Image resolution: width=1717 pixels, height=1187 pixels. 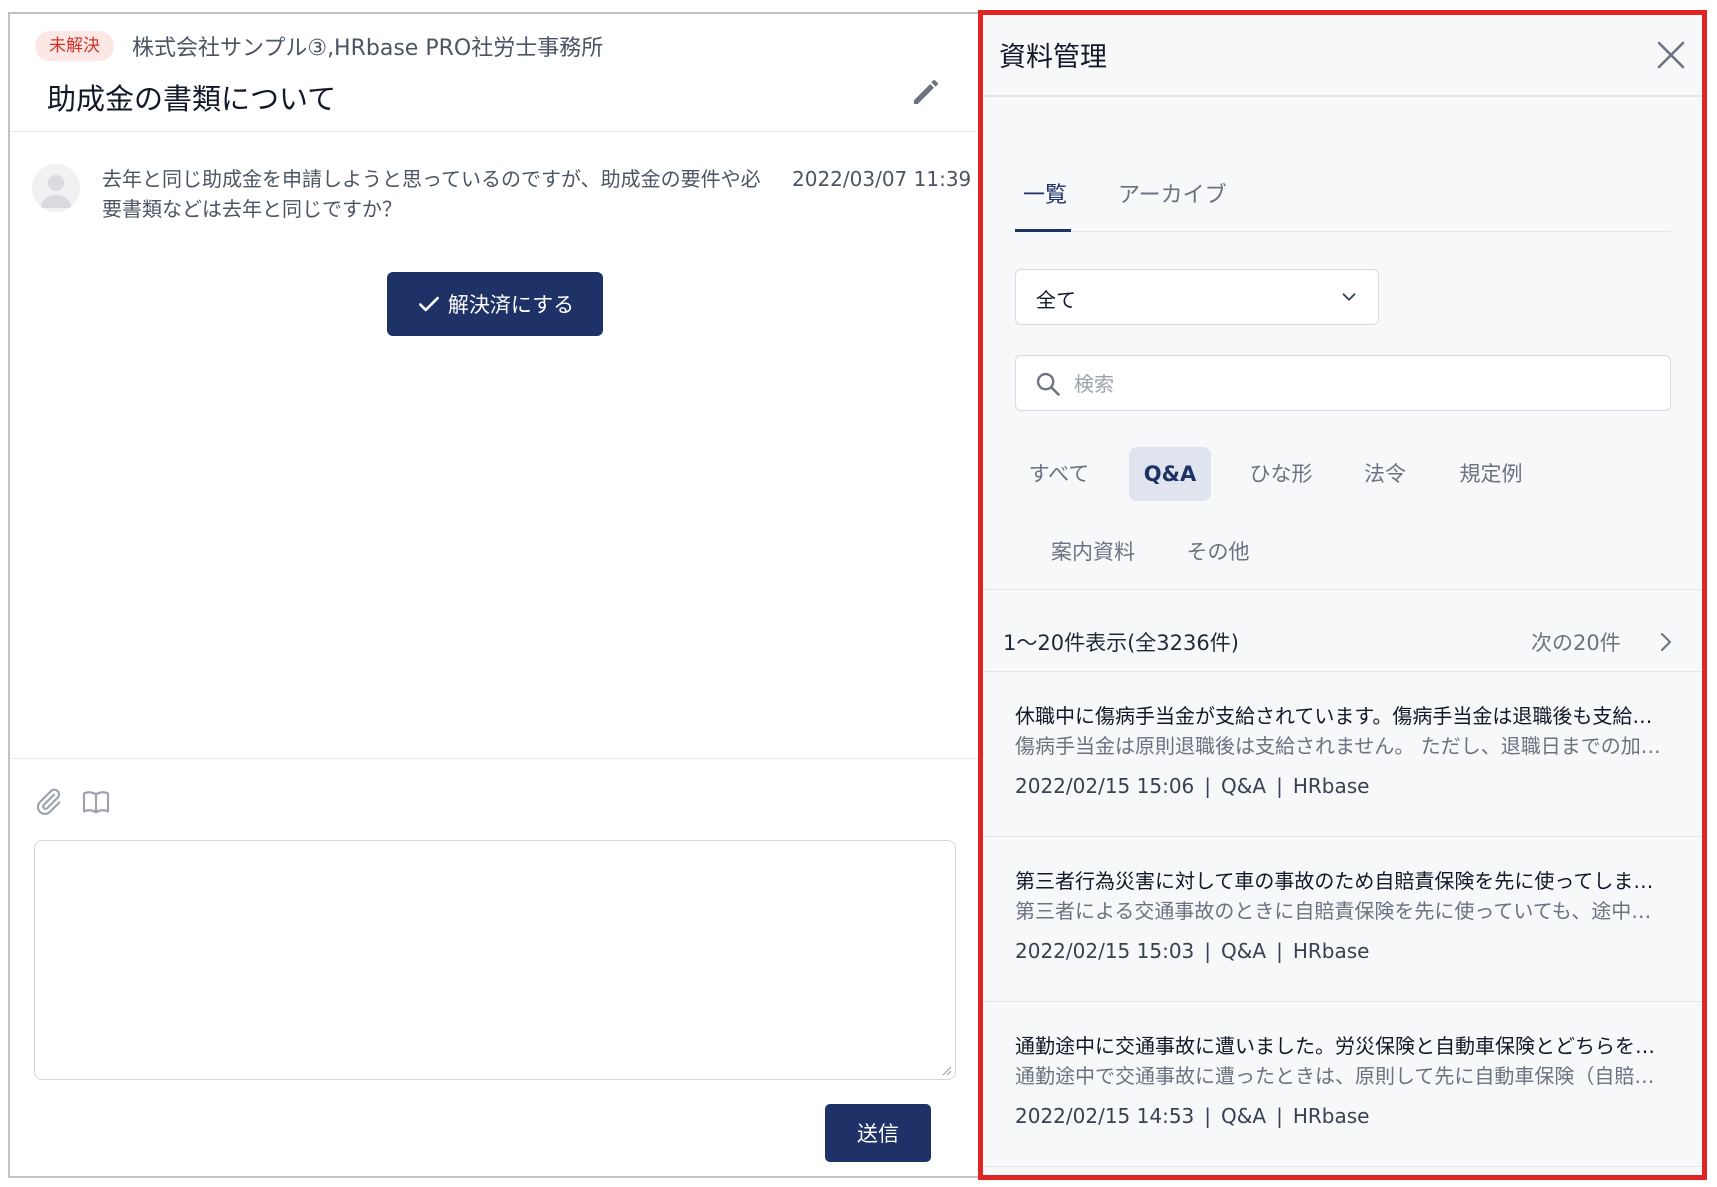 What do you see at coordinates (192, 99) in the screenshot?
I see `thread-title: 助成金の書類について` at bounding box center [192, 99].